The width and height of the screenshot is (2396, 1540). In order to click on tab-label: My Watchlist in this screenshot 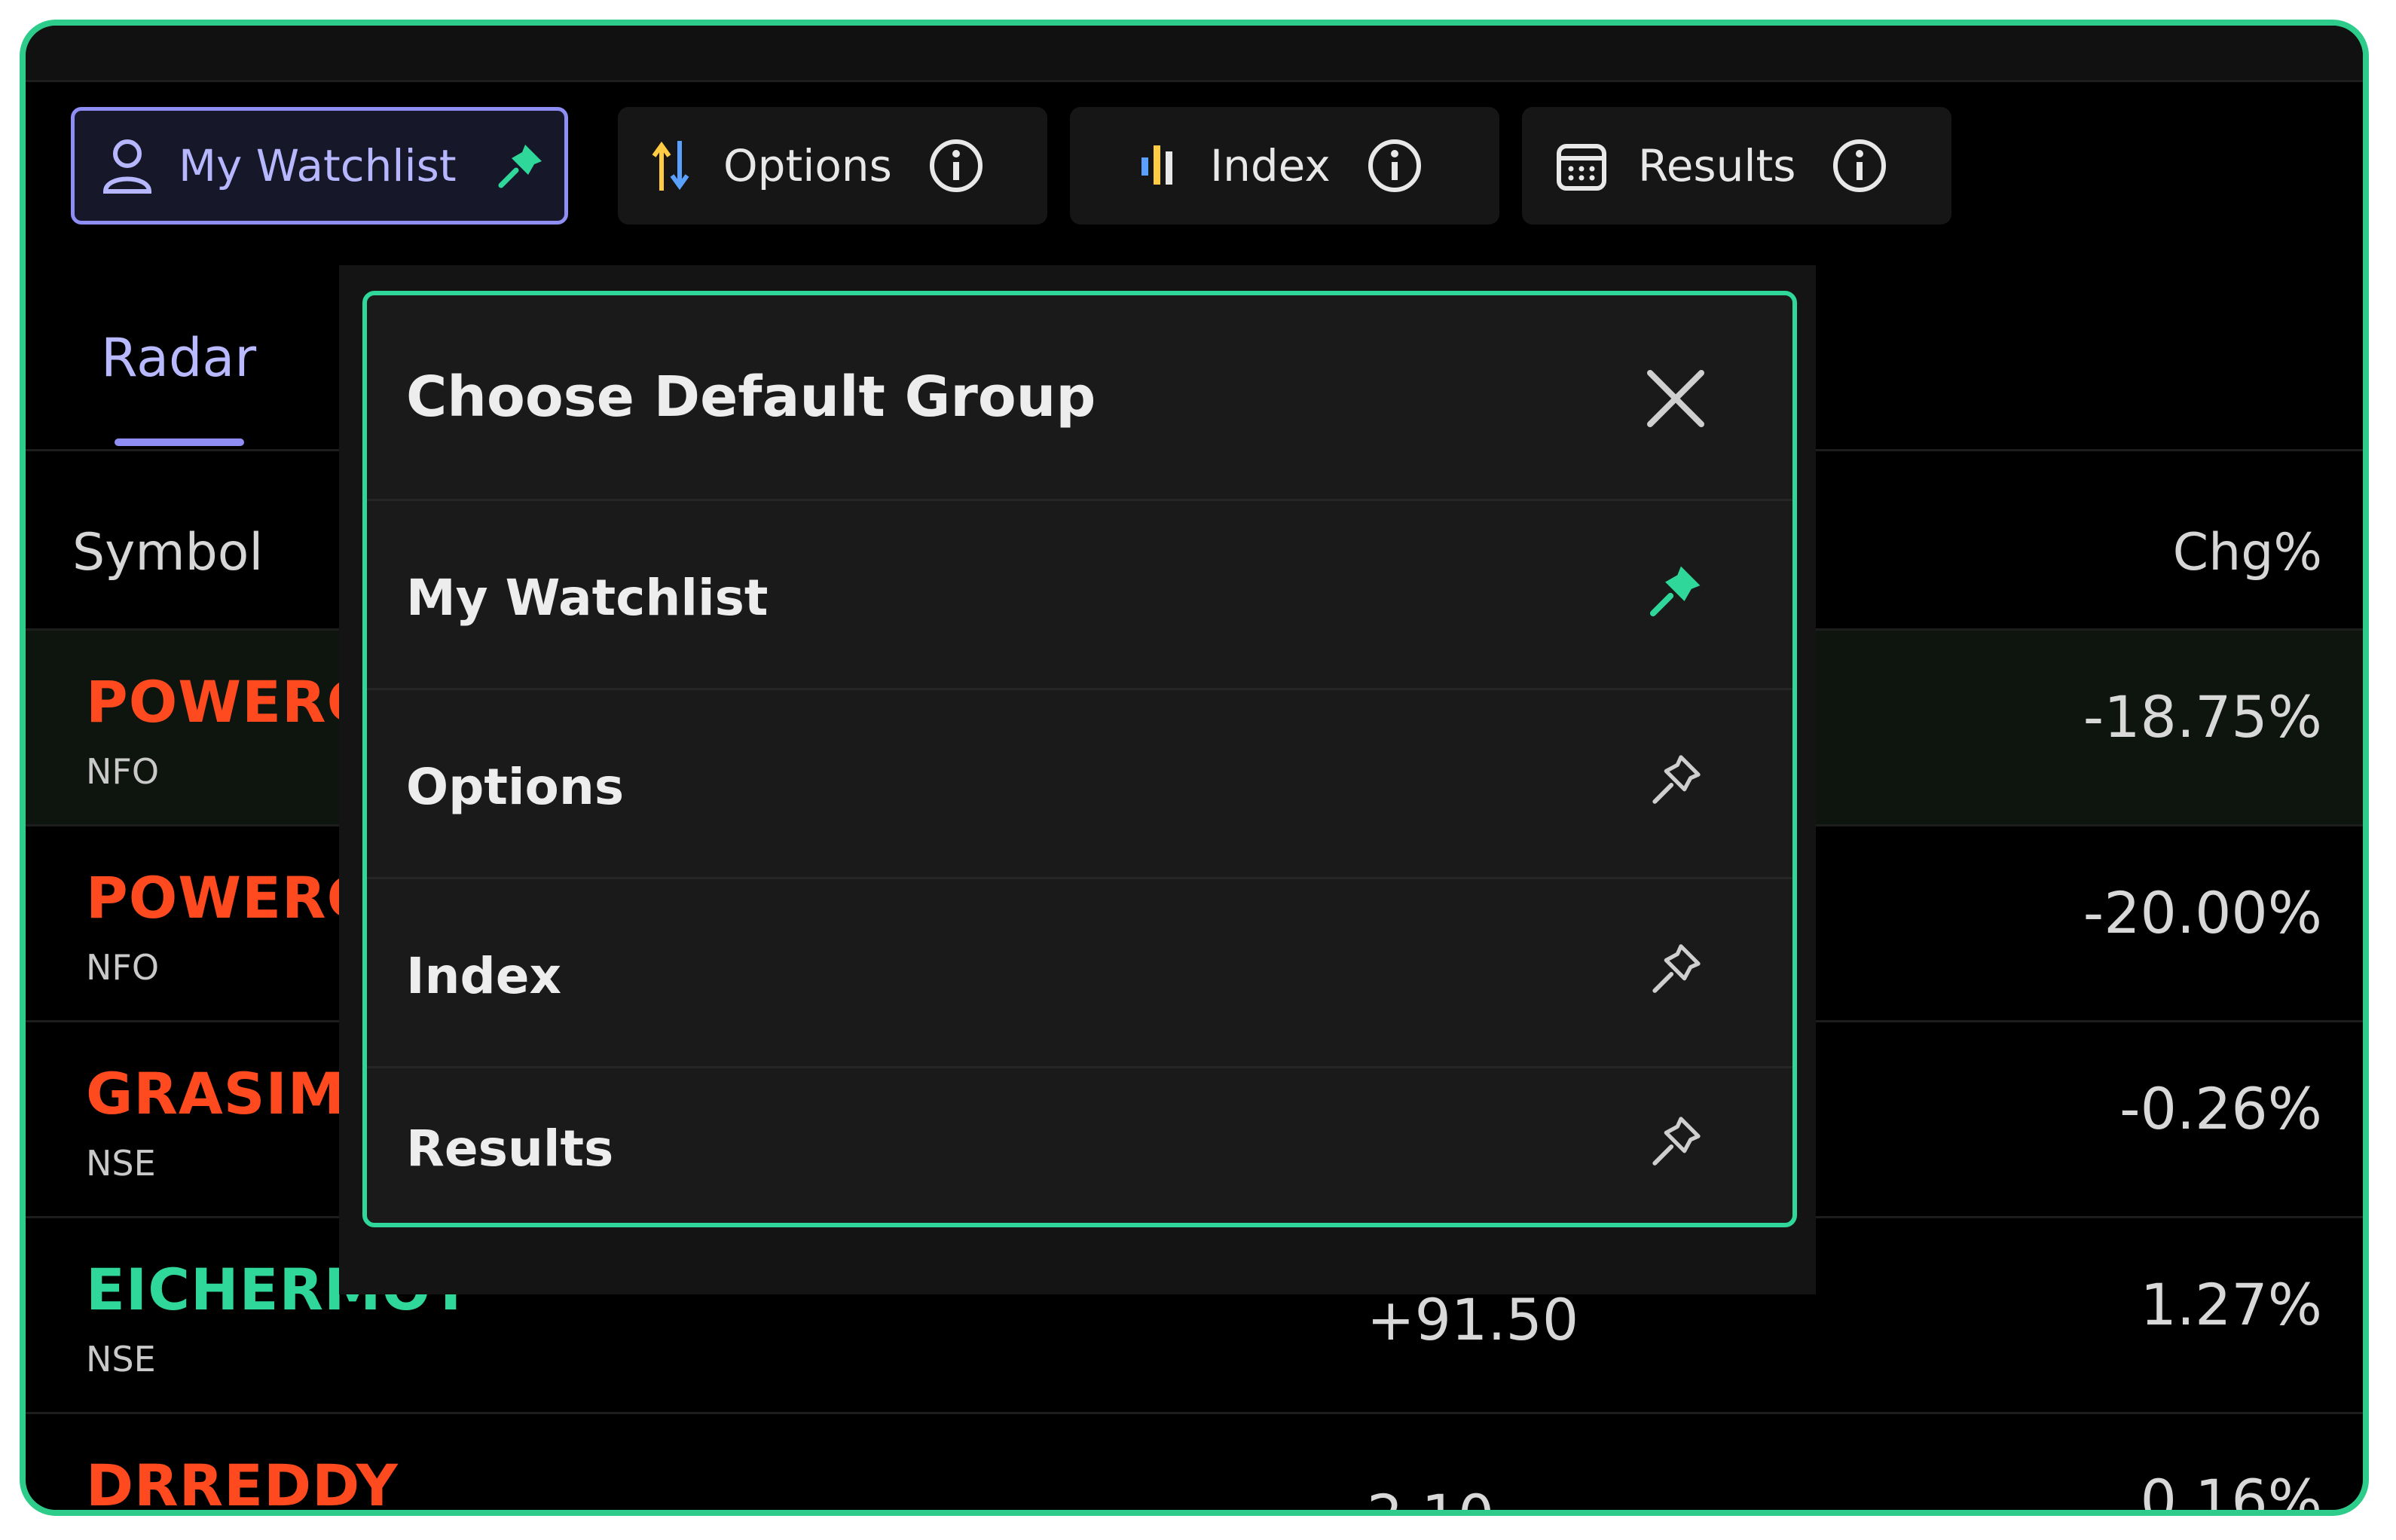, I will do `click(318, 166)`.